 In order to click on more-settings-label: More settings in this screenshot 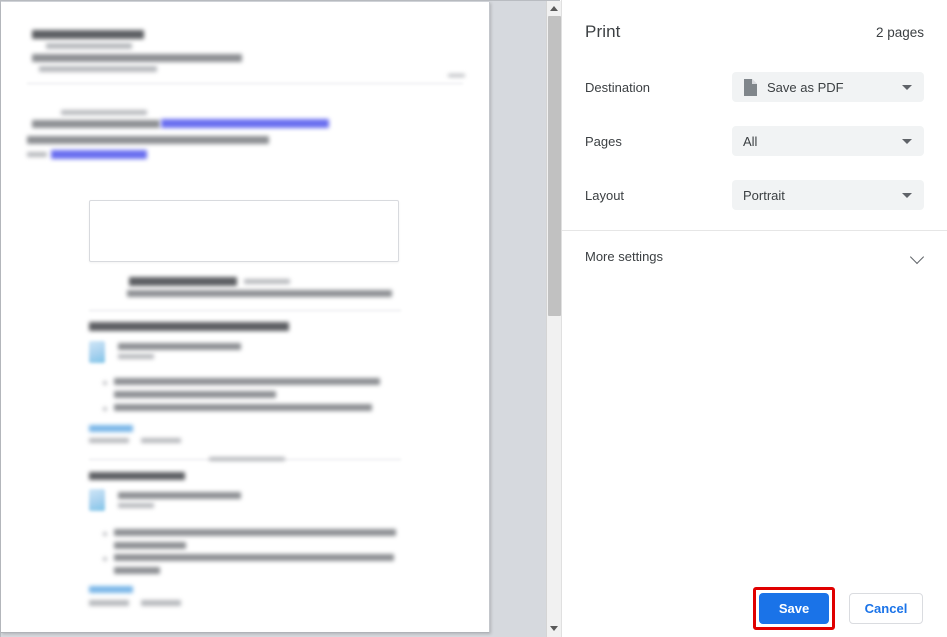, I will do `click(624, 256)`.